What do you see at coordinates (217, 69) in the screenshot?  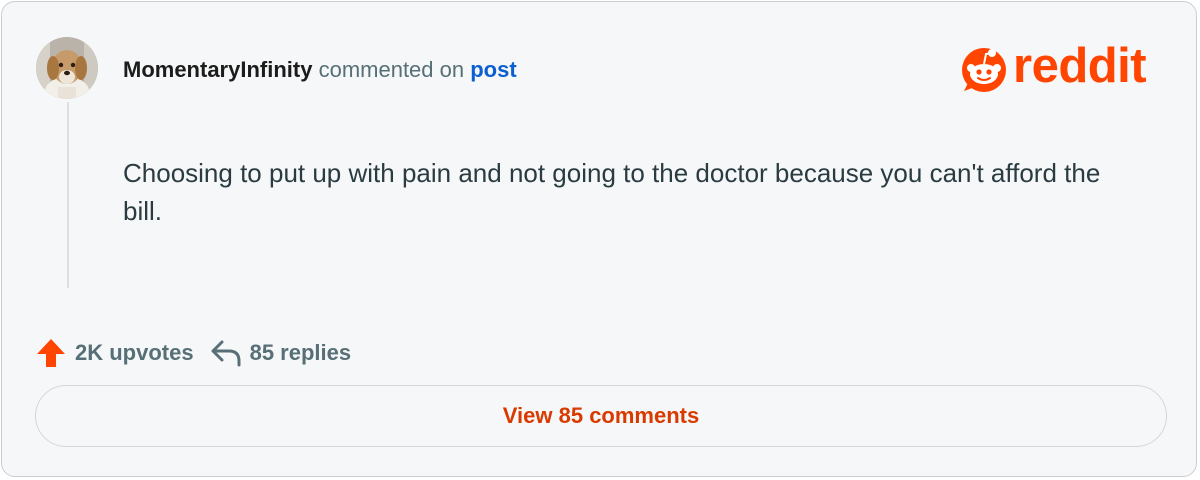 I see `username: MomentaryInfinity` at bounding box center [217, 69].